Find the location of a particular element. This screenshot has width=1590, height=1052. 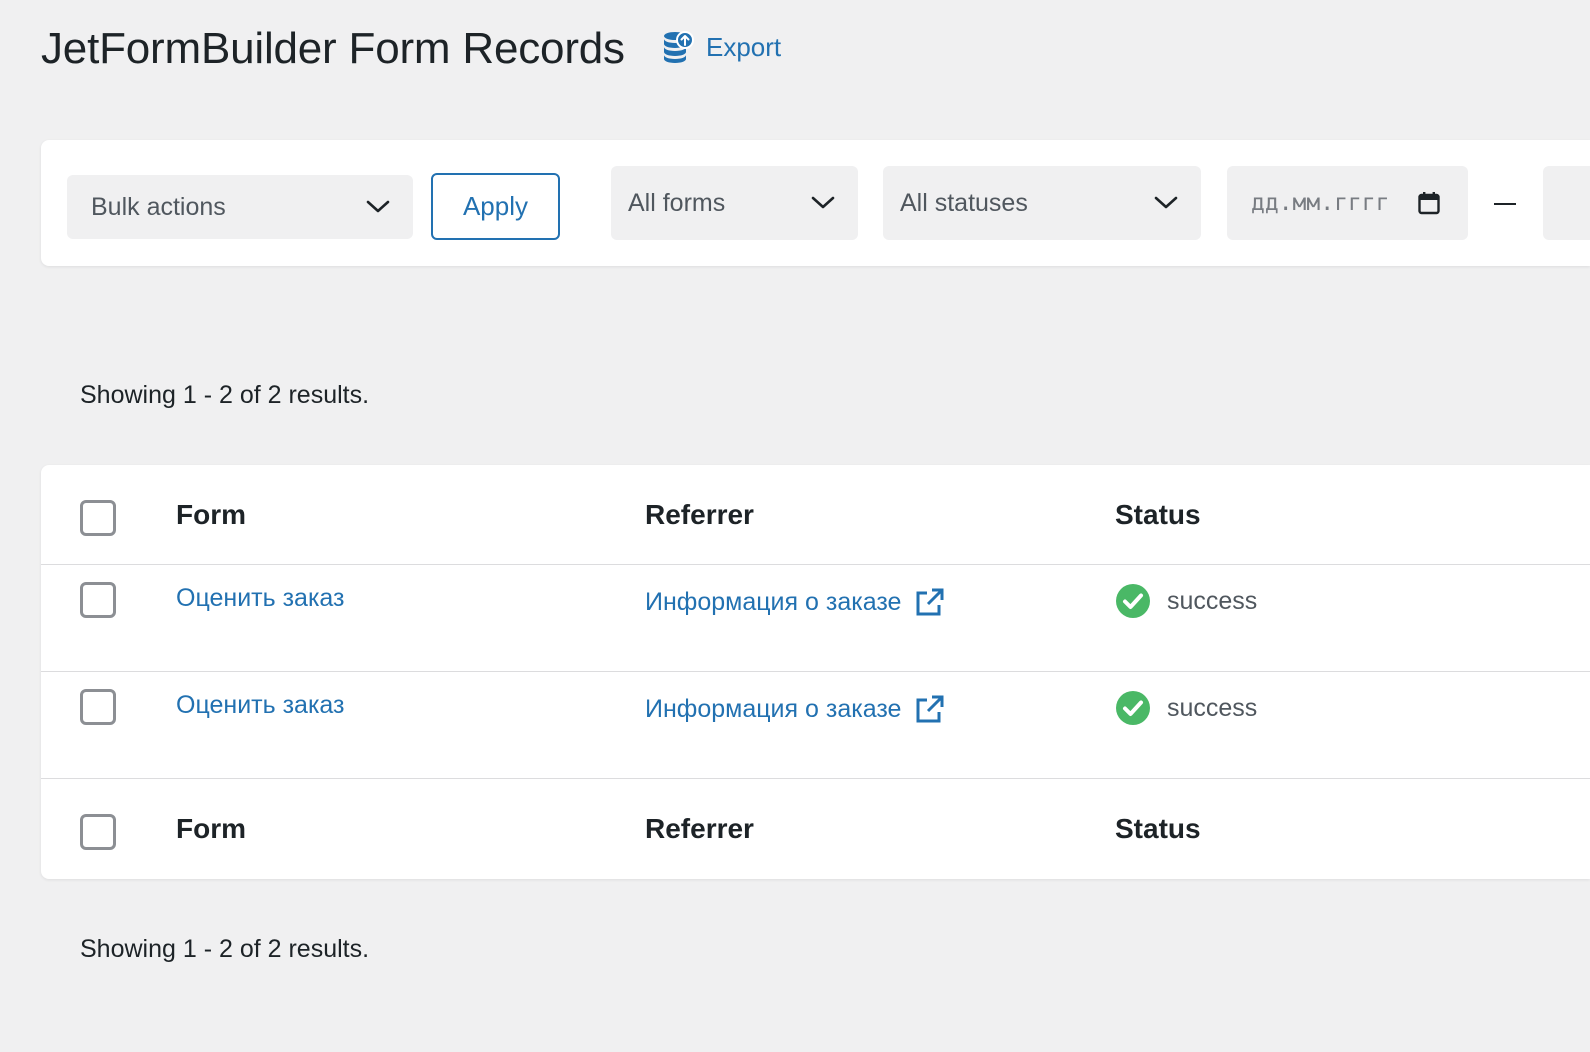

bulk-actions-select: Bulk actions is located at coordinates (240, 207).